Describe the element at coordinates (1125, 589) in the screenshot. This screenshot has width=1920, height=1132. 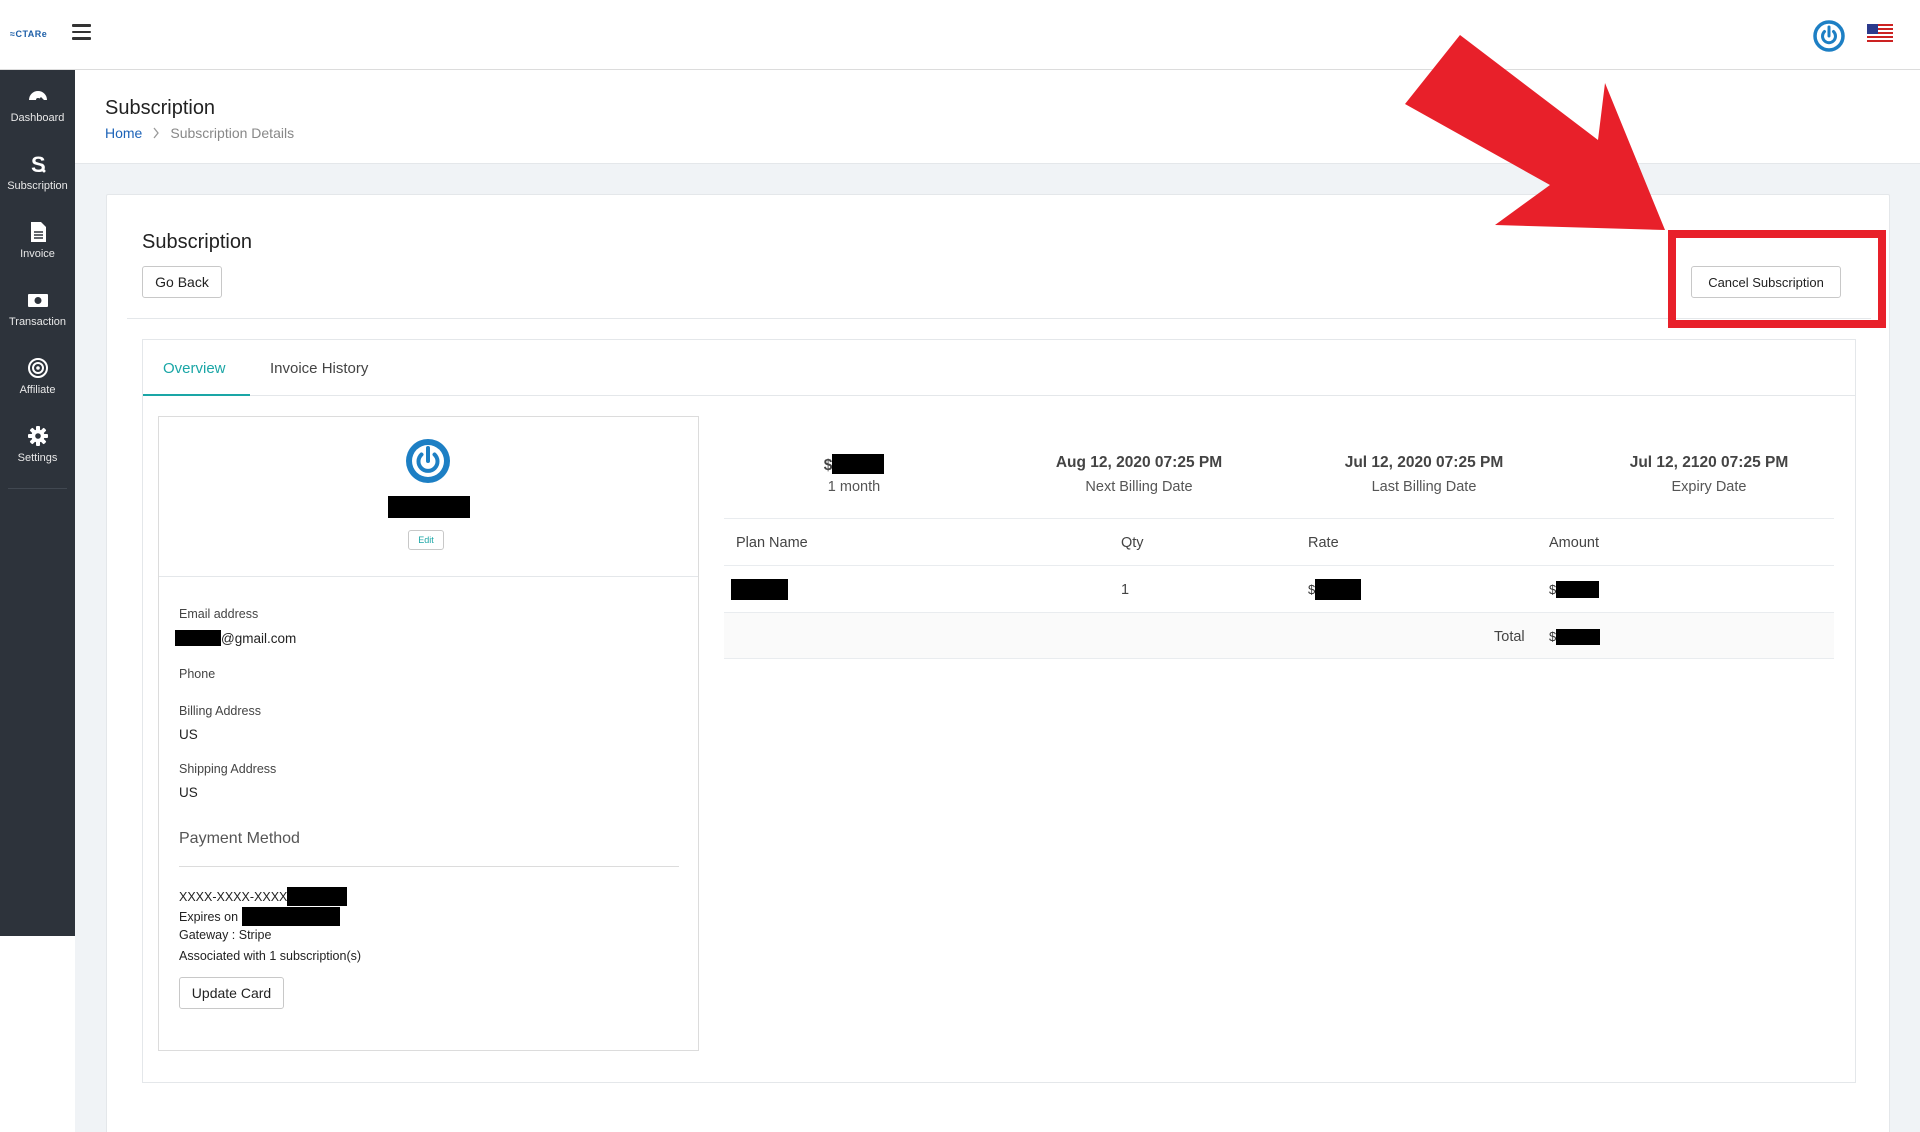
I see `qty-cell: 1` at that location.